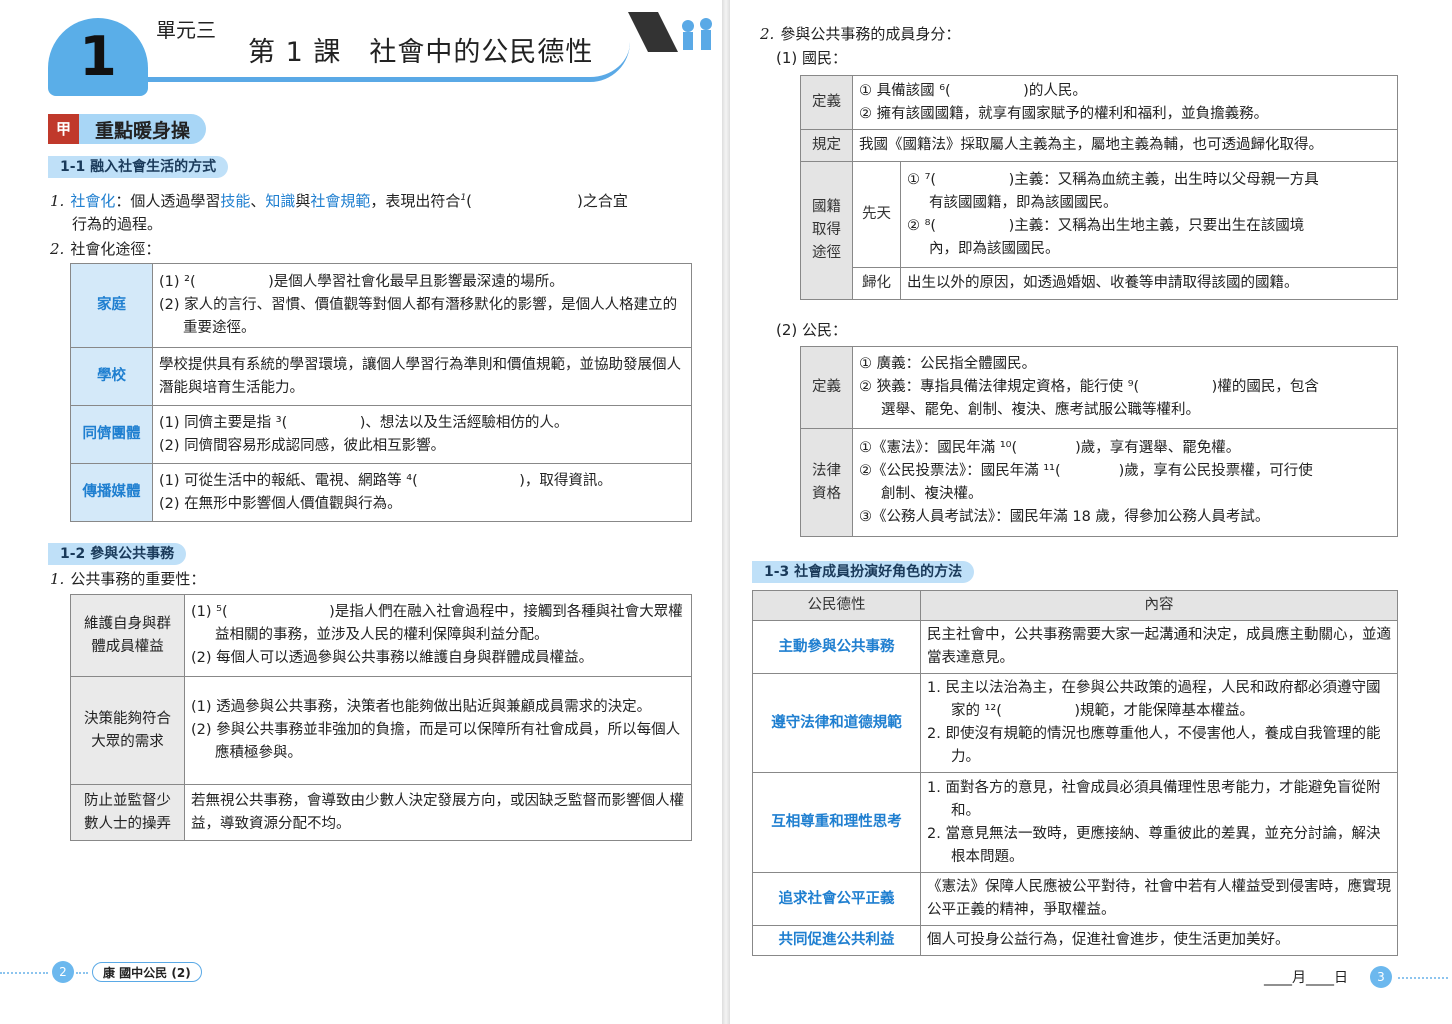  I want to click on book-gutter, so click(726, 512).